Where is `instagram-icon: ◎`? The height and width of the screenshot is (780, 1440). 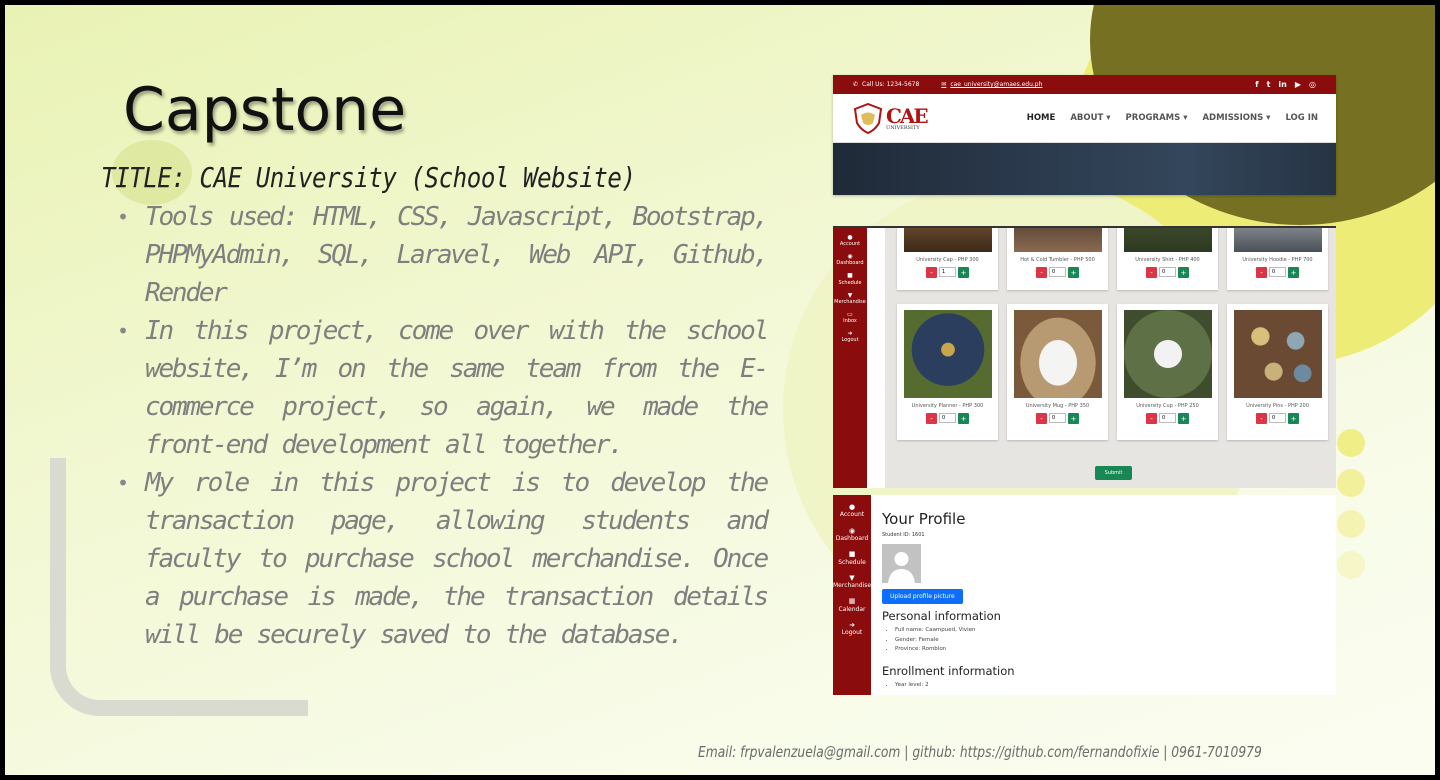 instagram-icon: ◎ is located at coordinates (1312, 84).